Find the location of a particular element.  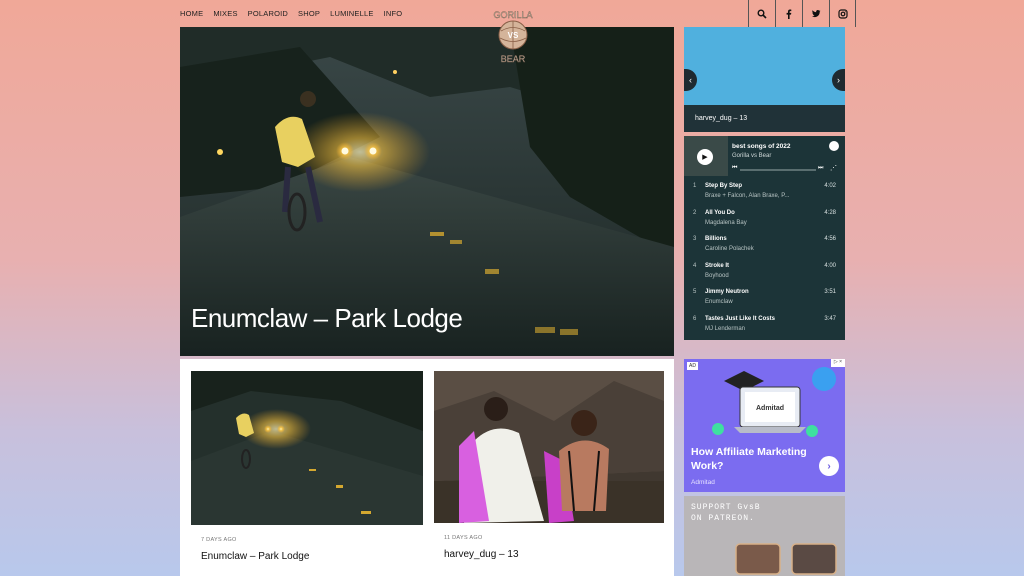

track-duration: 4:56 is located at coordinates (830, 239).